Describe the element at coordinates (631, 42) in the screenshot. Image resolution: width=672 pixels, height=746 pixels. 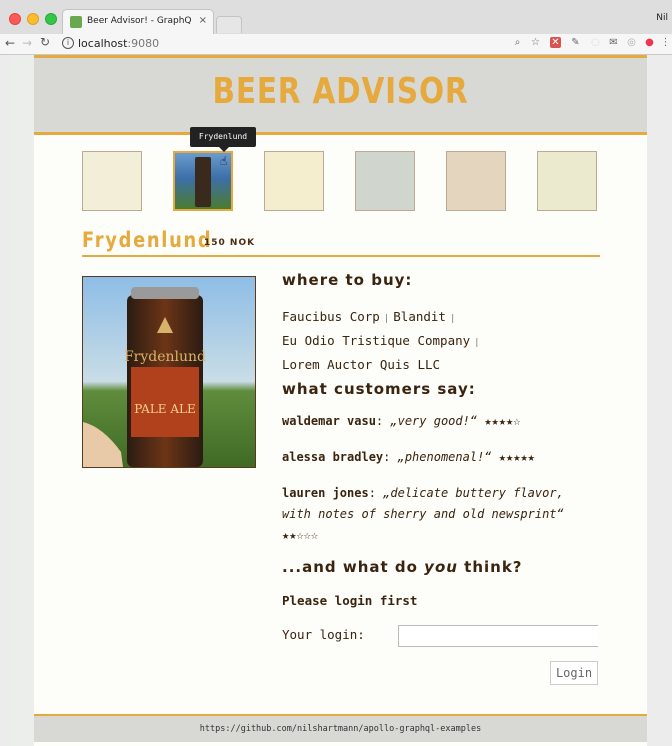
I see `extension-icon: ◎` at that location.